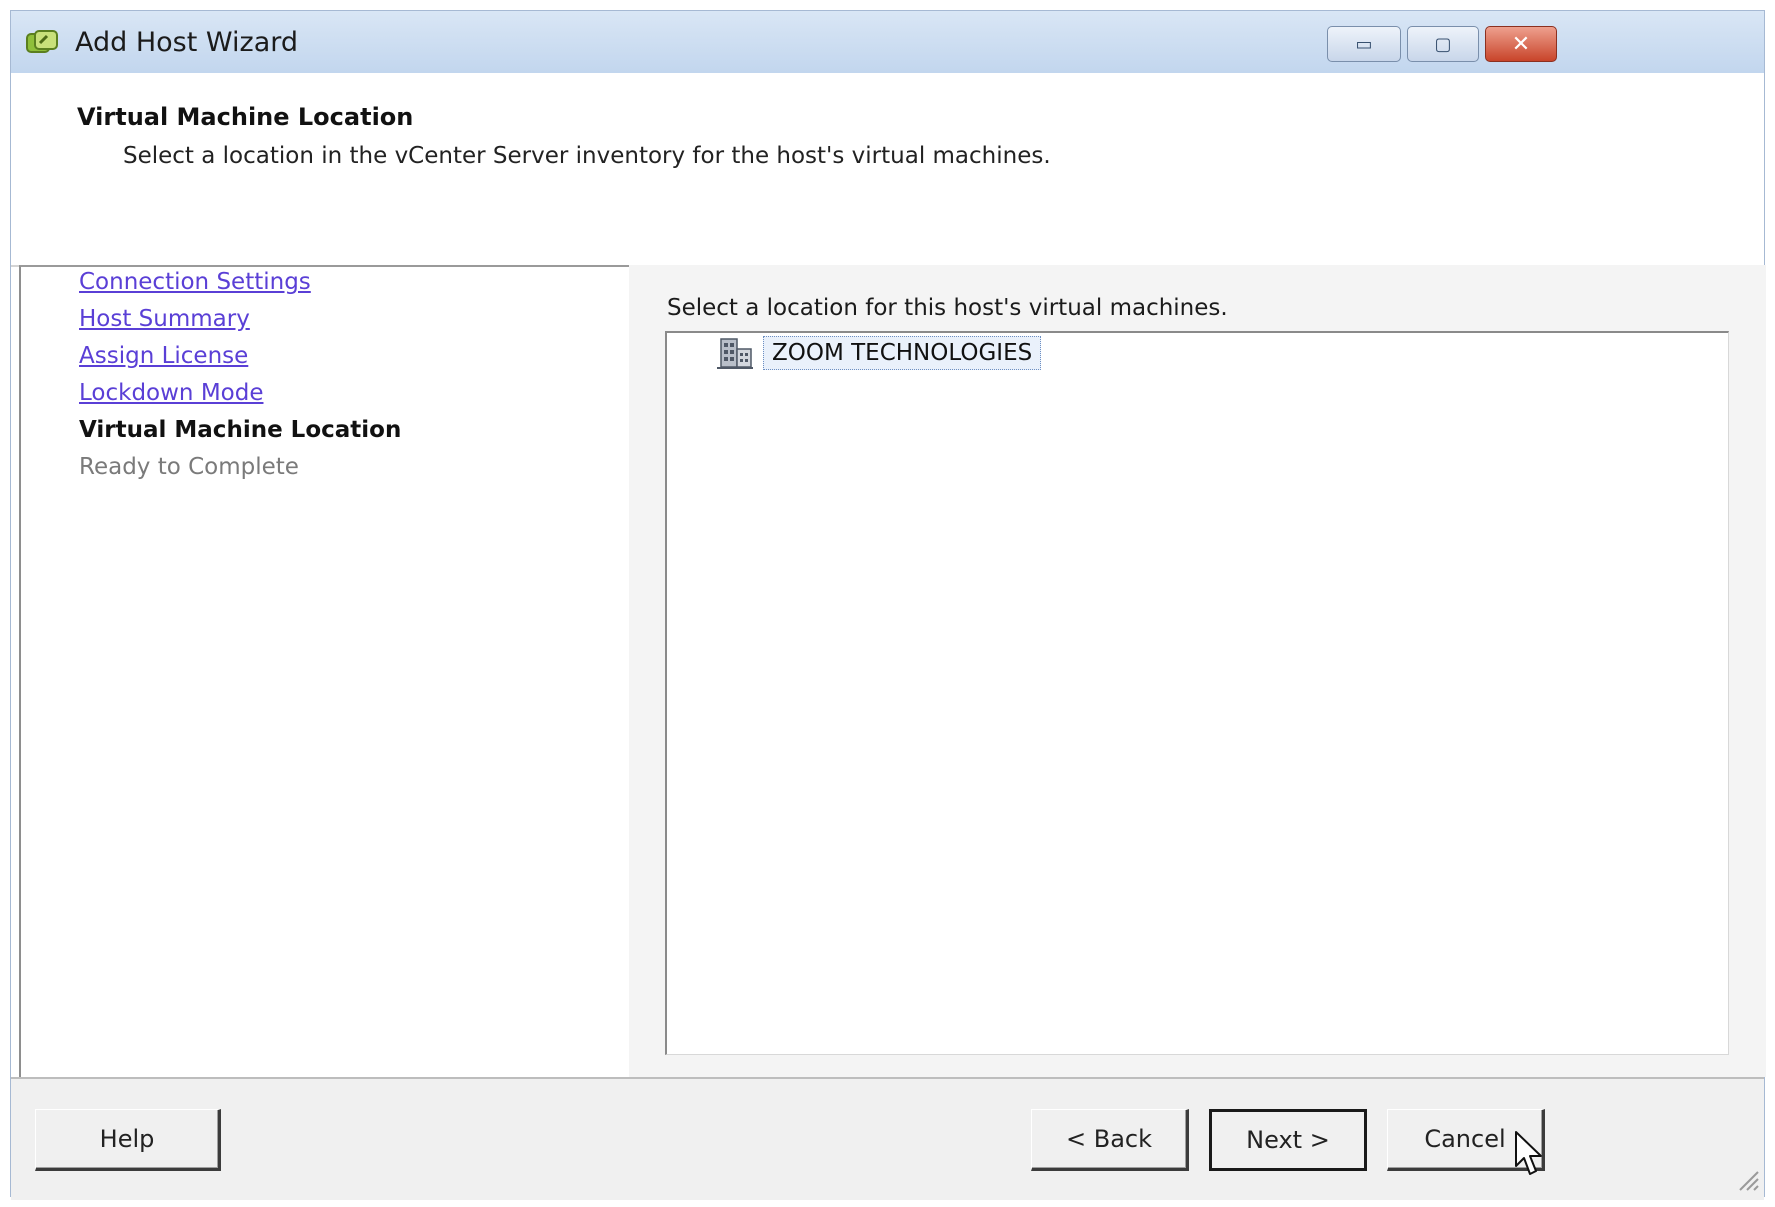 This screenshot has width=1775, height=1207. I want to click on mouse-cursor-icon, so click(1528, 1153).